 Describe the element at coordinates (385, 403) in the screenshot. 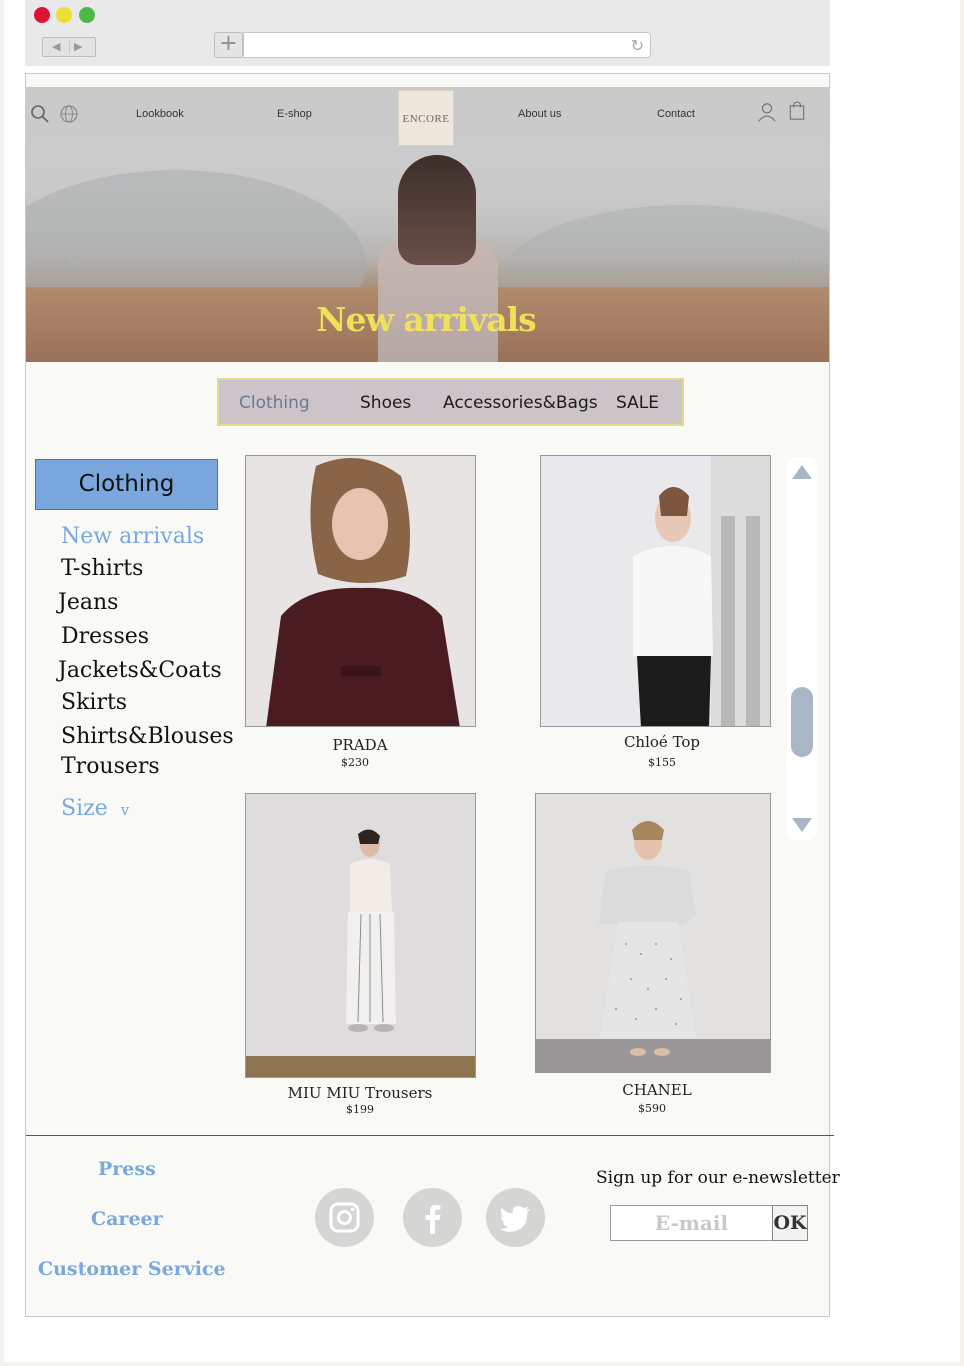

I see `tab-shoes: Shoes` at that location.